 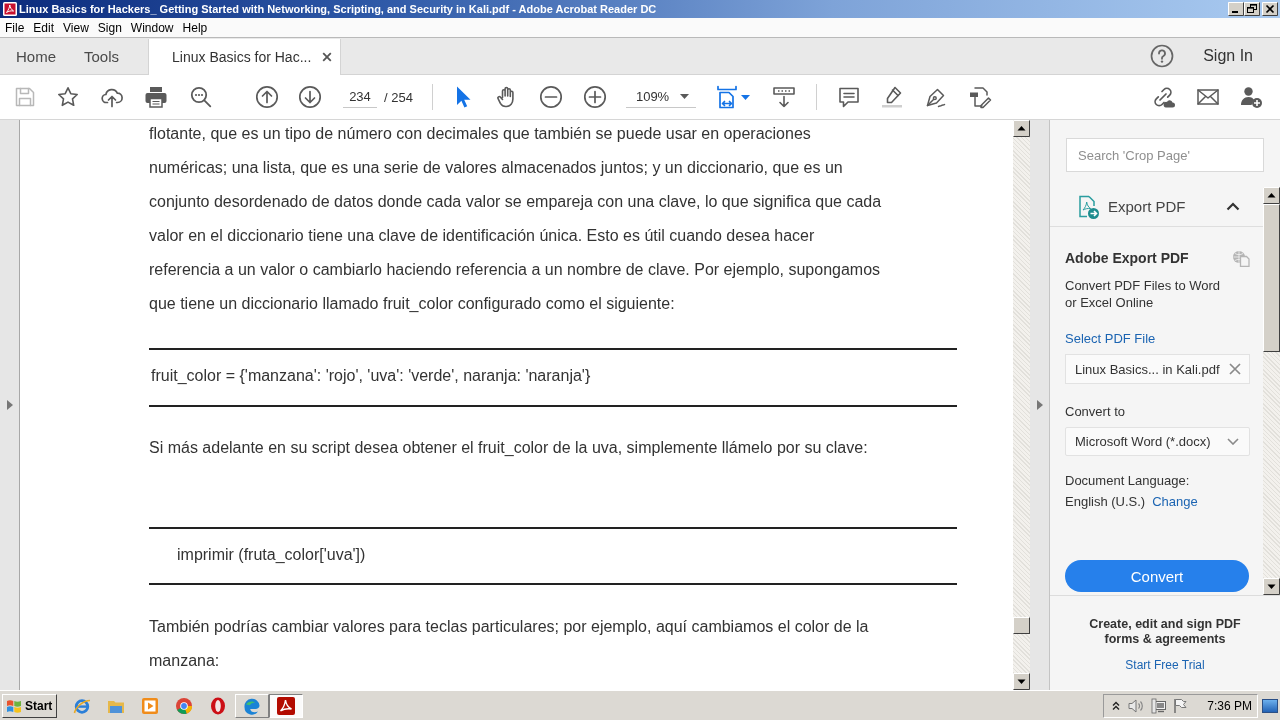 What do you see at coordinates (1143, 294) in the screenshot?
I see `panel-description: Convert PDF Files to Word or Excel Online` at bounding box center [1143, 294].